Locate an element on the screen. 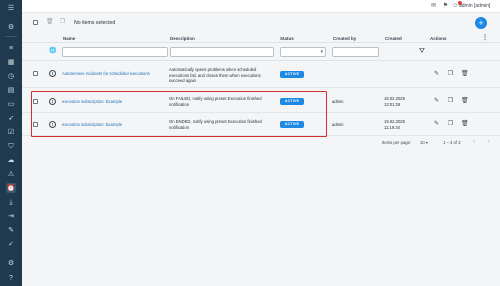  created-time: 13:01:26 is located at coordinates (392, 104).